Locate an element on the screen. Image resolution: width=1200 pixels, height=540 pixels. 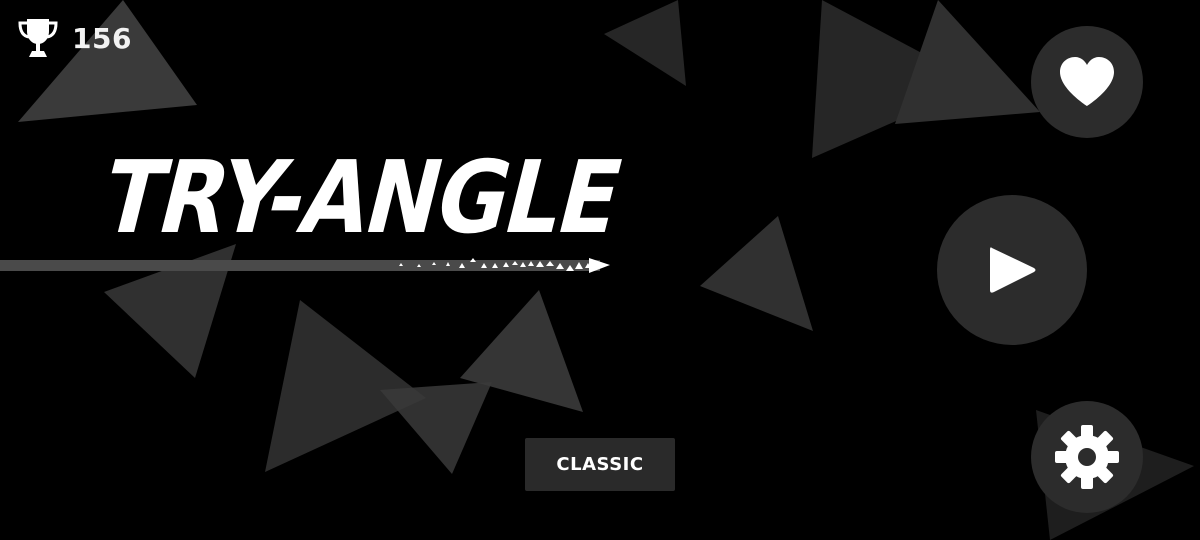
trophy-icon is located at coordinates (38, 38).